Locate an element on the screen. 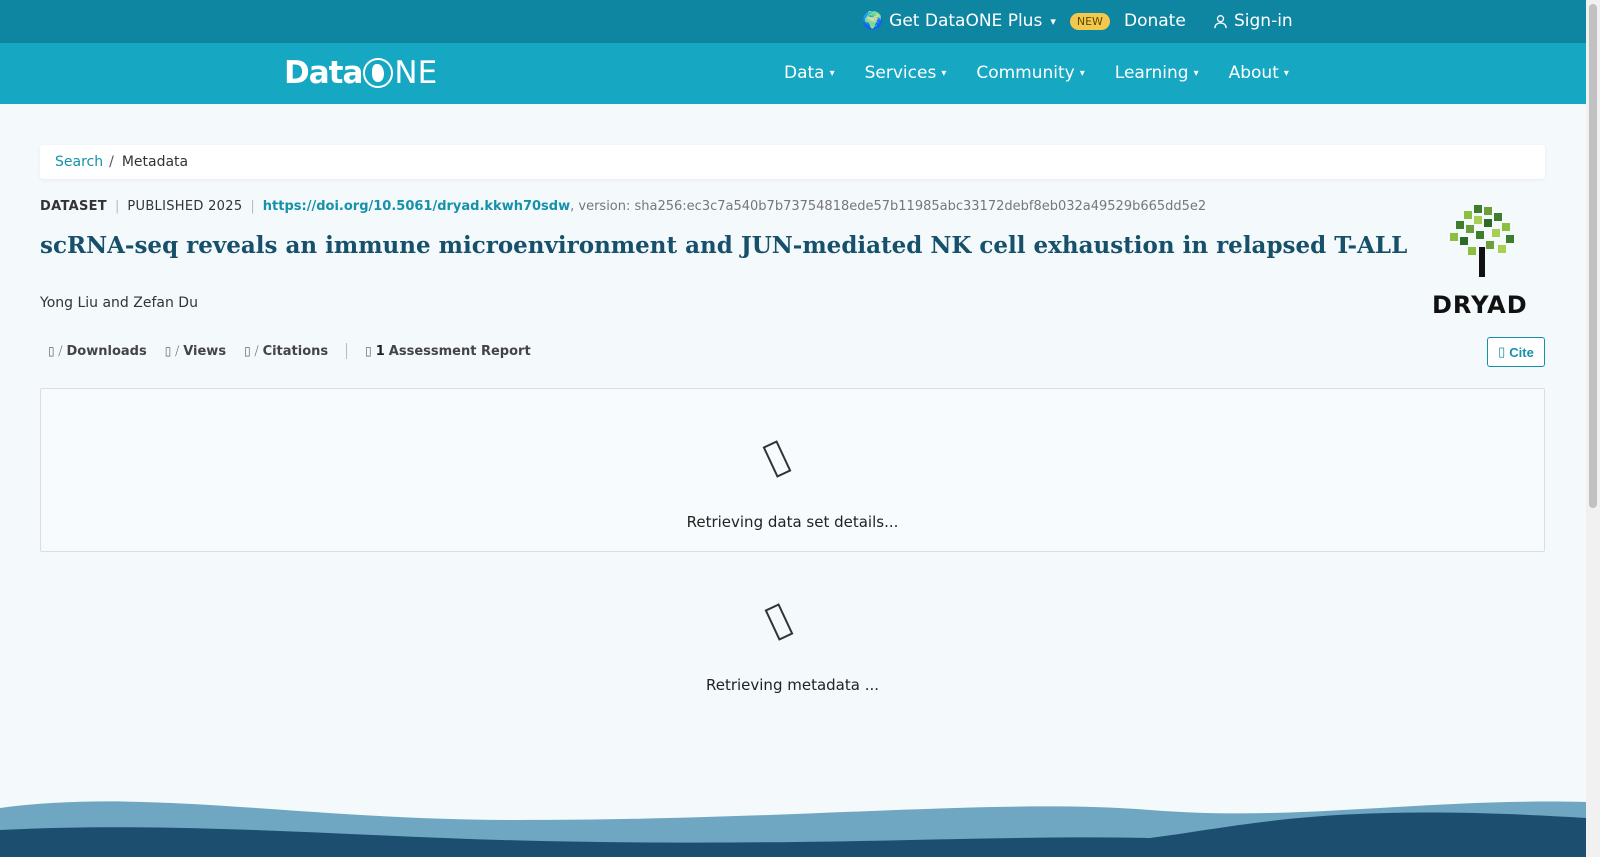 The image size is (1600, 857). cite-label: Cite is located at coordinates (1521, 352).